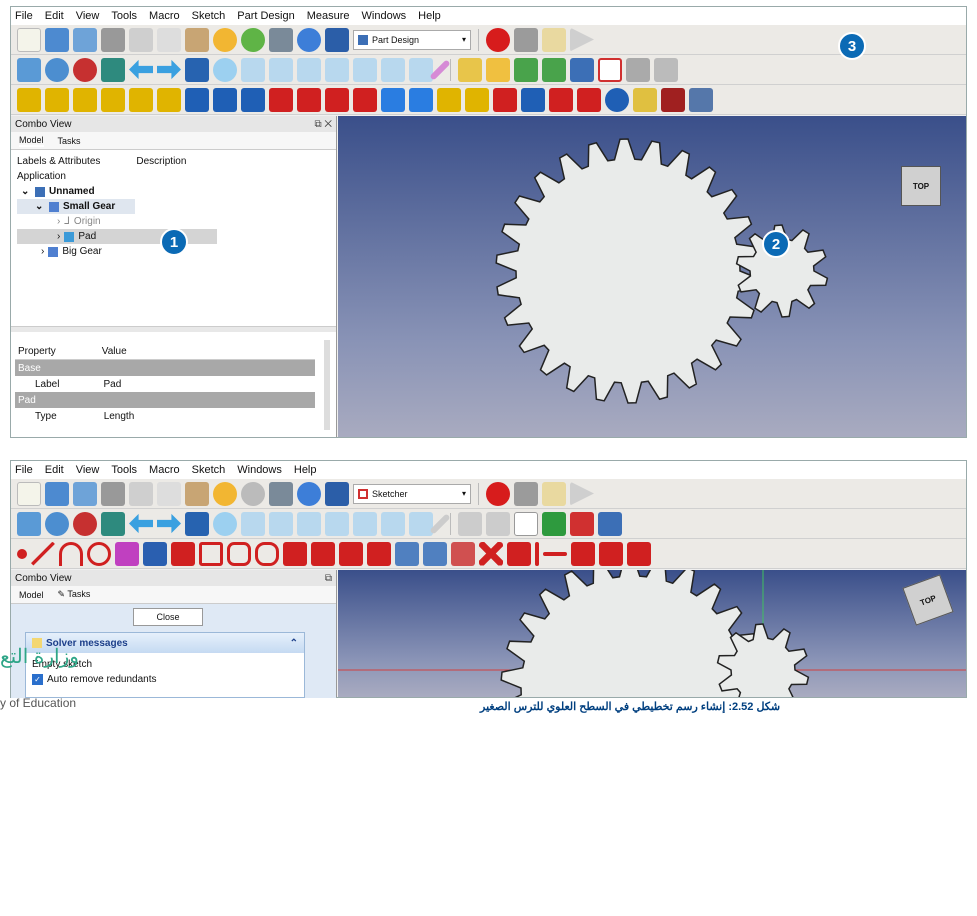 The image size is (977, 916). What do you see at coordinates (407, 553) in the screenshot?
I see `external-geometry-icon` at bounding box center [407, 553].